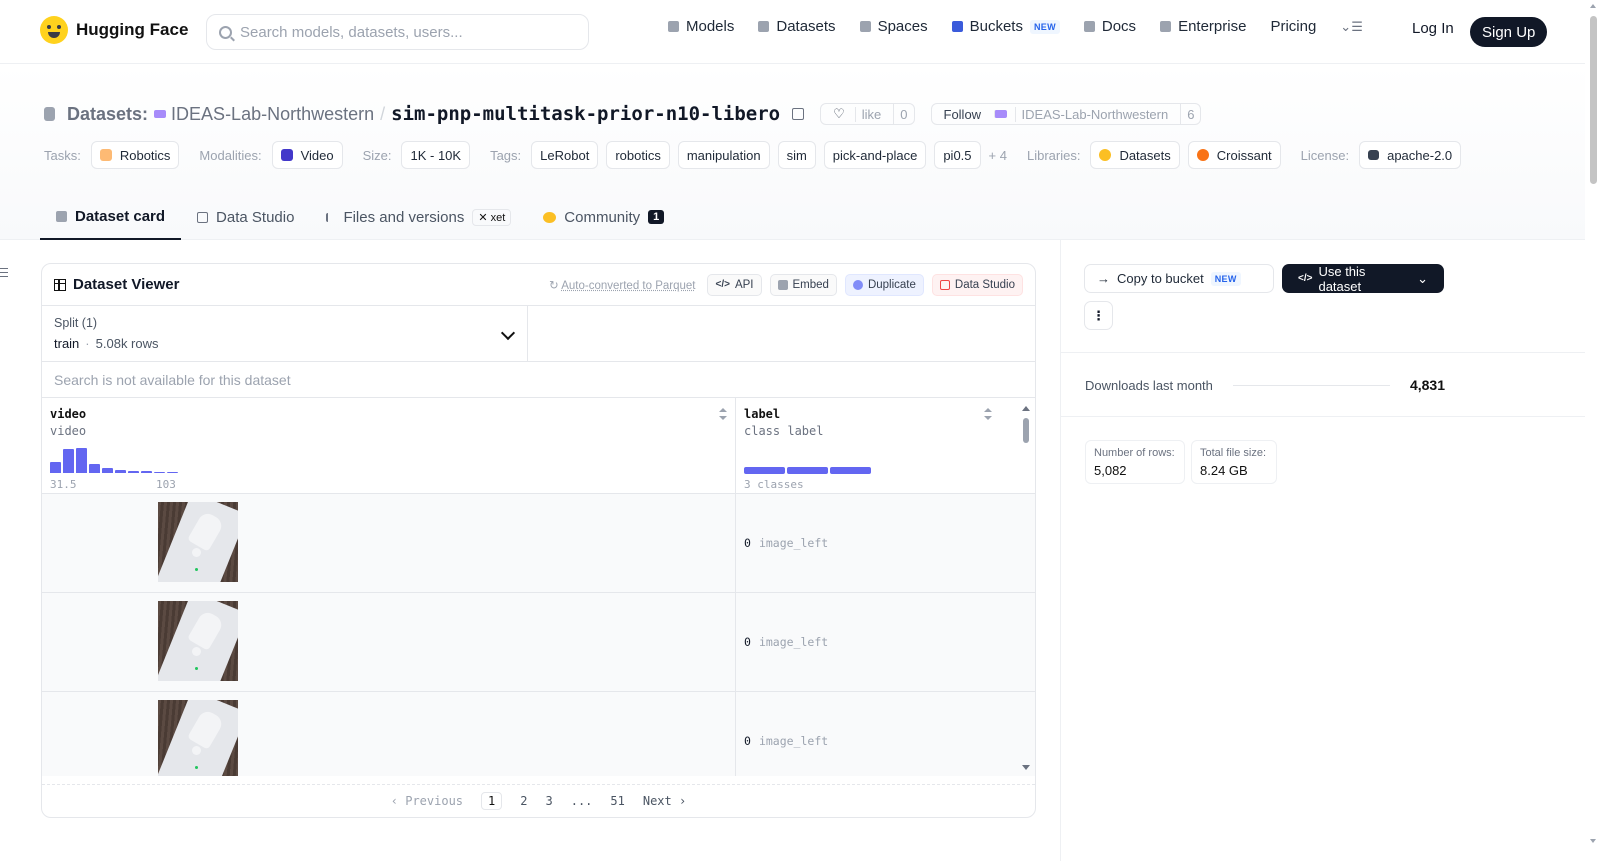  I want to click on tag-manipulation: manipulation, so click(723, 155).